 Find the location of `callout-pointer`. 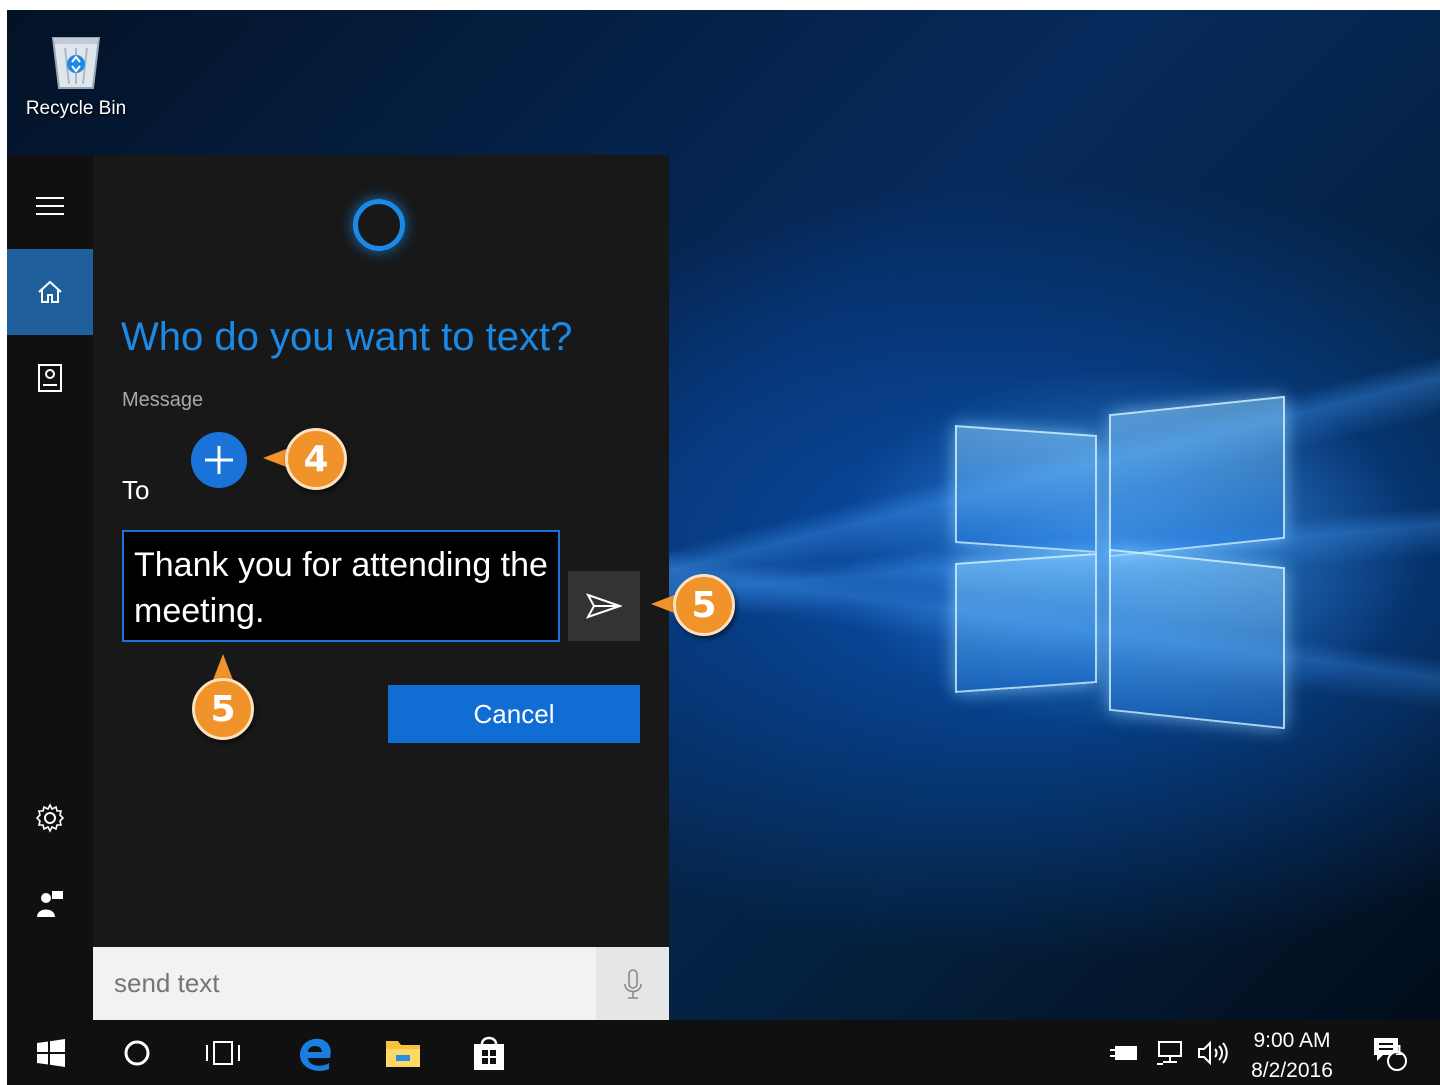

callout-pointer is located at coordinates (223, 667).